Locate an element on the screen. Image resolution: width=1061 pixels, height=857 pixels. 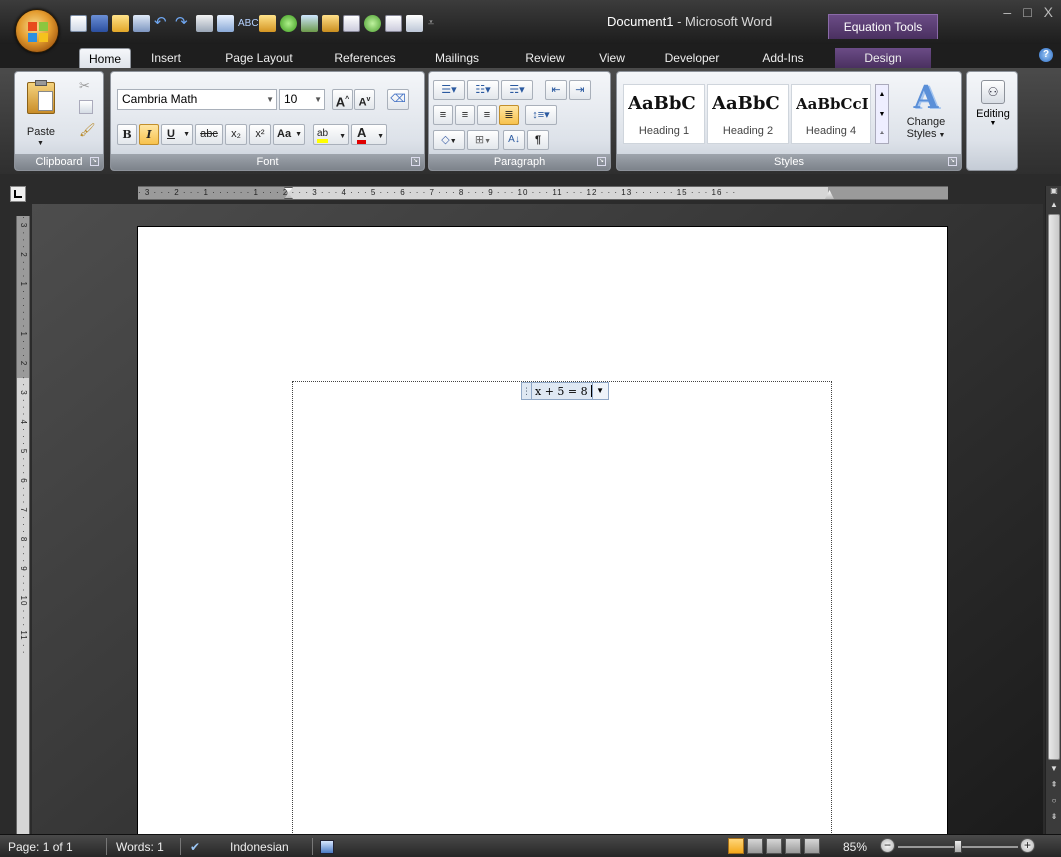
scroll-up-icon: ▲ is located at coordinates (882, 95).